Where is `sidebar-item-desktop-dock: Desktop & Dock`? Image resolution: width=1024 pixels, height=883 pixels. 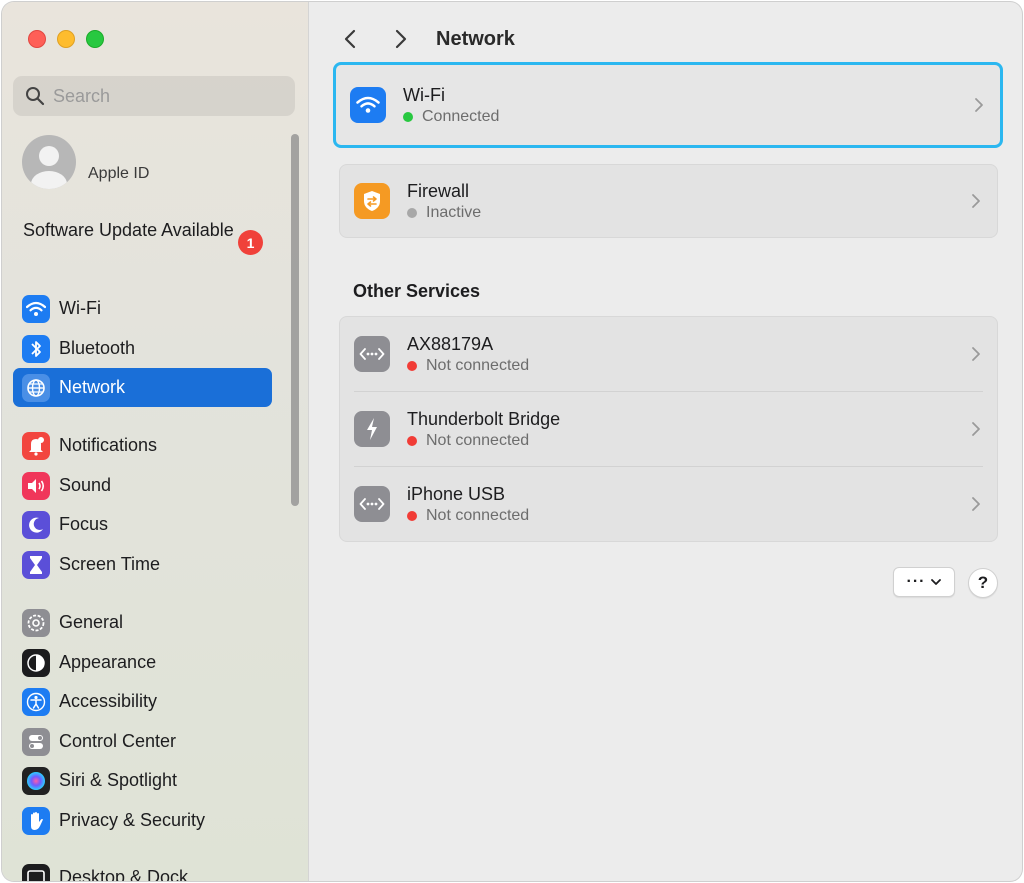 sidebar-item-desktop-dock: Desktop & Dock is located at coordinates (142, 869).